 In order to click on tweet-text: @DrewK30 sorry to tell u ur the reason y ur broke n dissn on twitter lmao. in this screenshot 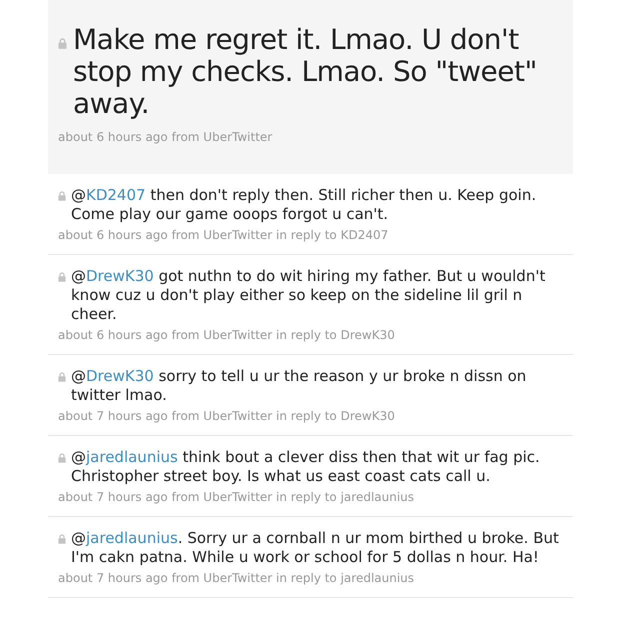, I will do `click(299, 386)`.